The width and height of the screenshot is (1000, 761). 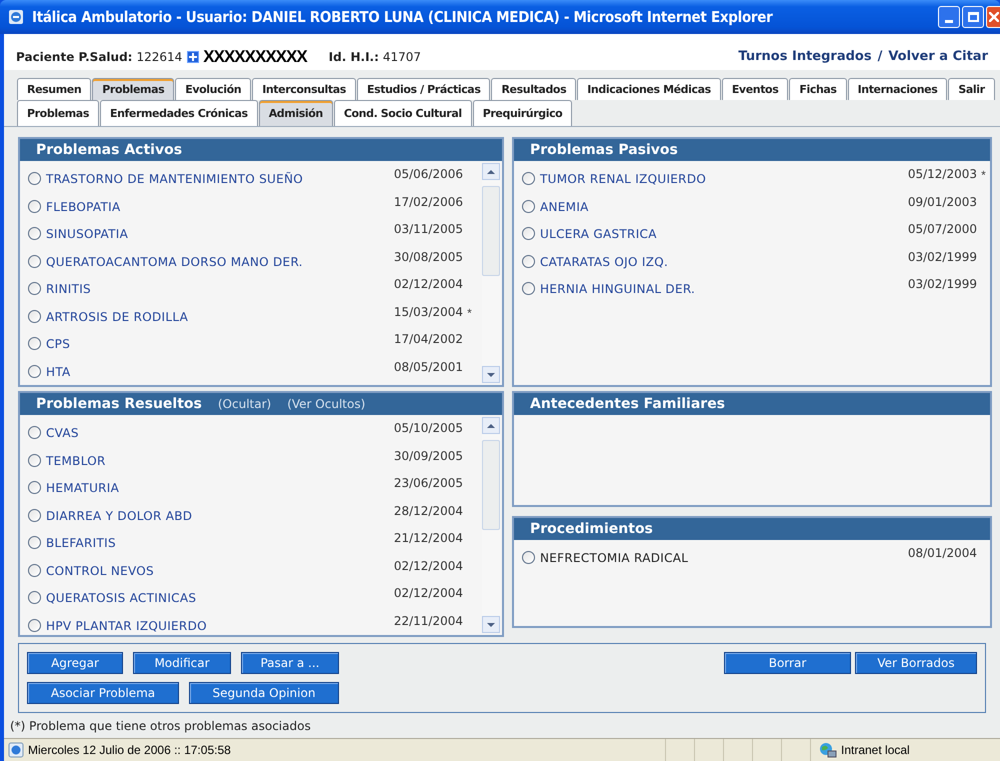 What do you see at coordinates (182, 663) in the screenshot?
I see `action-button: Modificar` at bounding box center [182, 663].